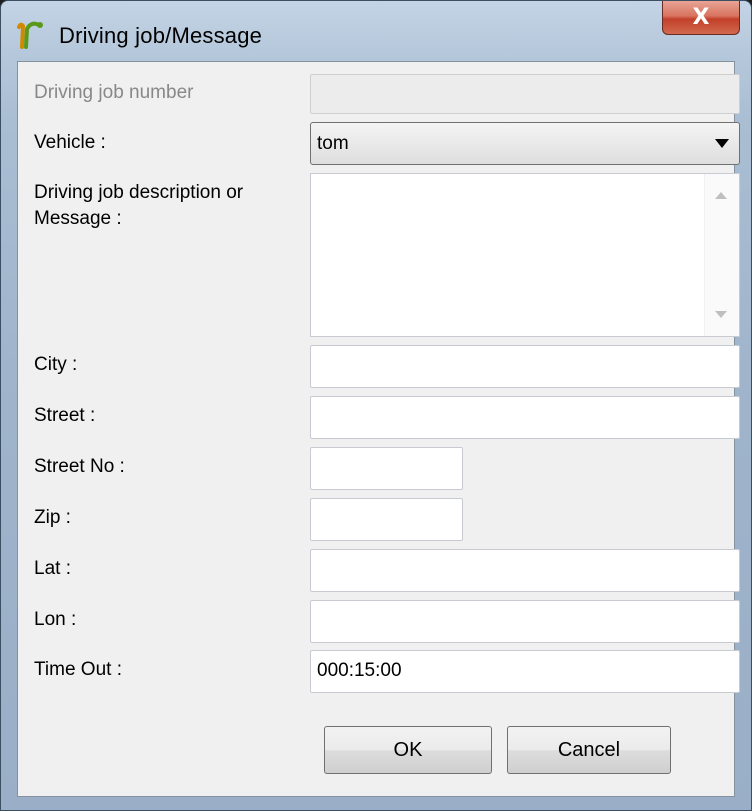 Image resolution: width=752 pixels, height=811 pixels. I want to click on lat-label: Lat :, so click(52, 568).